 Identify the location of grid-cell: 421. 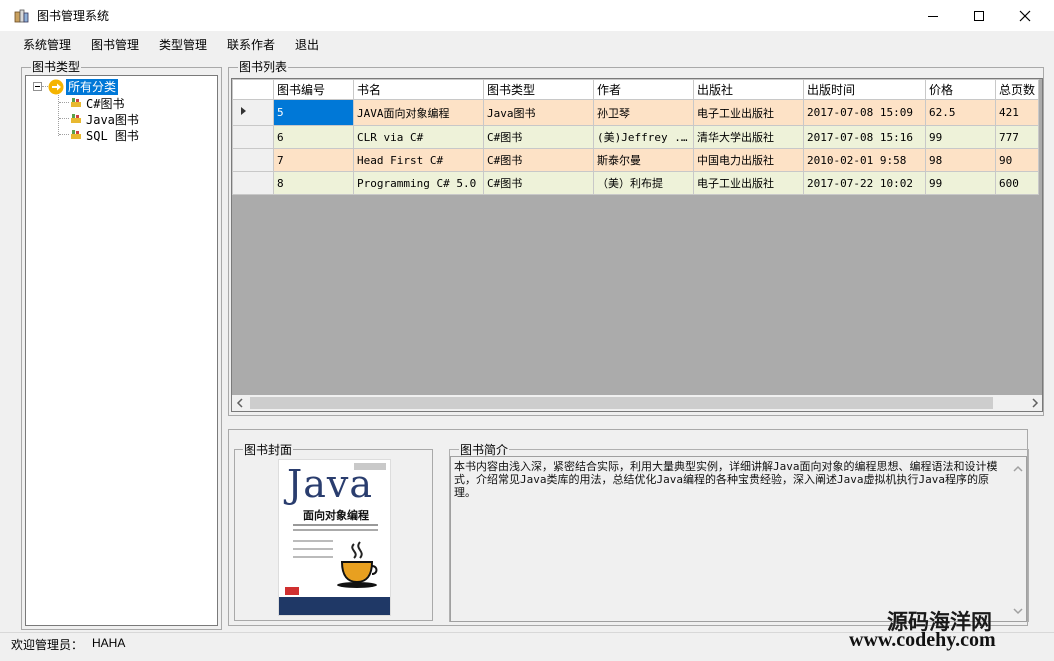
(1017, 112).